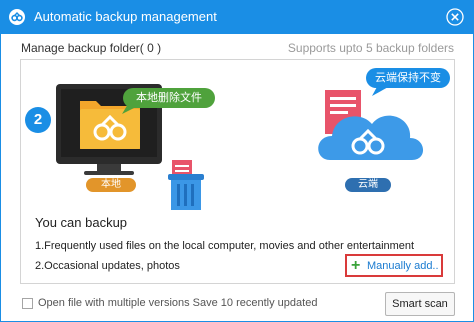  I want to click on local-delete-bubble: 本地删除文件, so click(169, 98).